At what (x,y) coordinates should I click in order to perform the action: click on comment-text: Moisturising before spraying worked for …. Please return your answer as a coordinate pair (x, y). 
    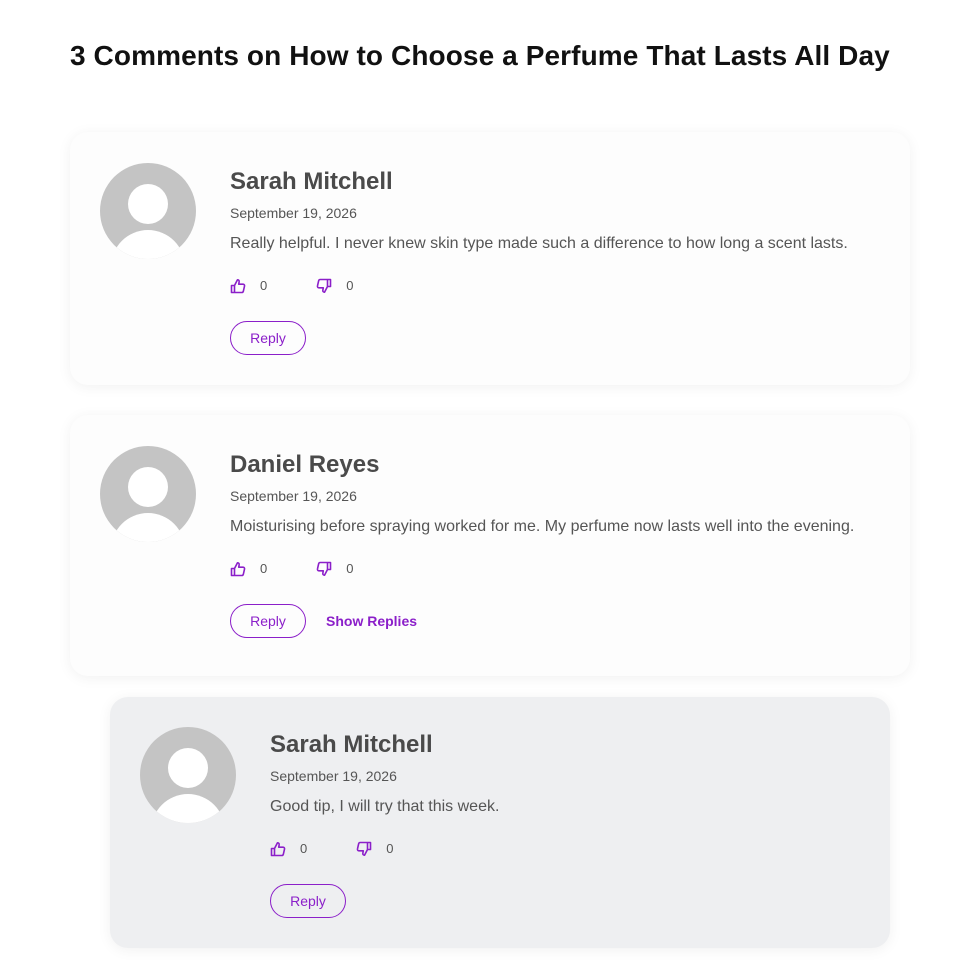
    Looking at the image, I should click on (542, 526).